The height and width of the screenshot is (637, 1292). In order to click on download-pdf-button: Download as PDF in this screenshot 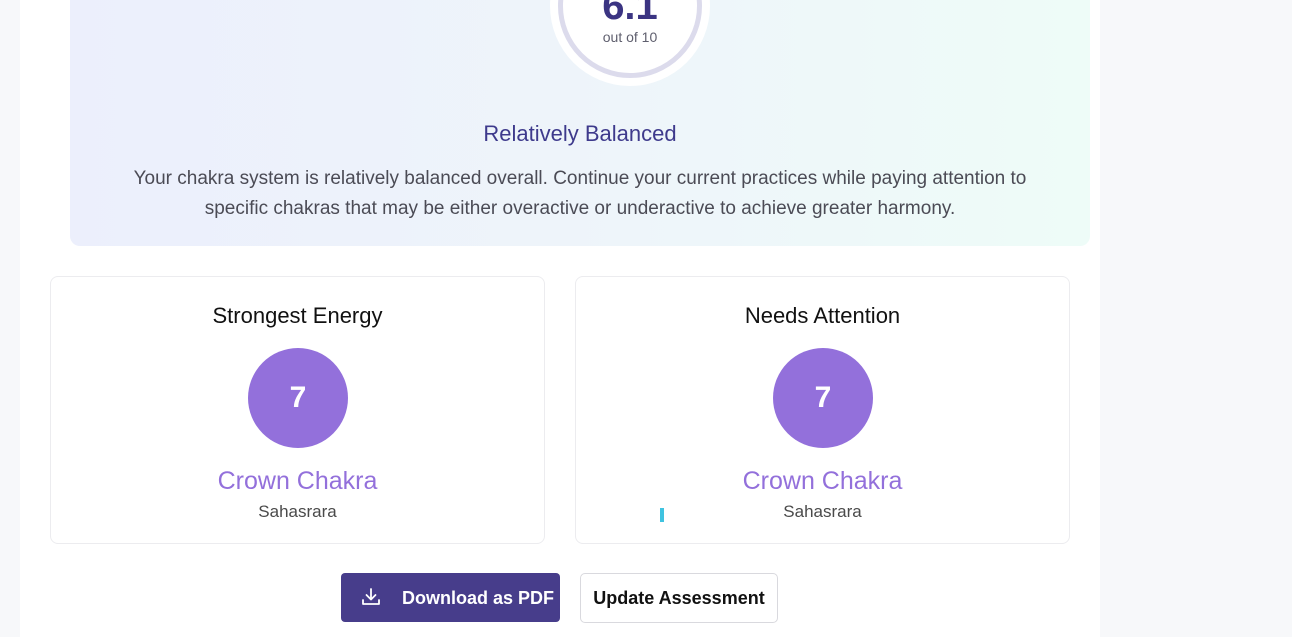, I will do `click(450, 597)`.